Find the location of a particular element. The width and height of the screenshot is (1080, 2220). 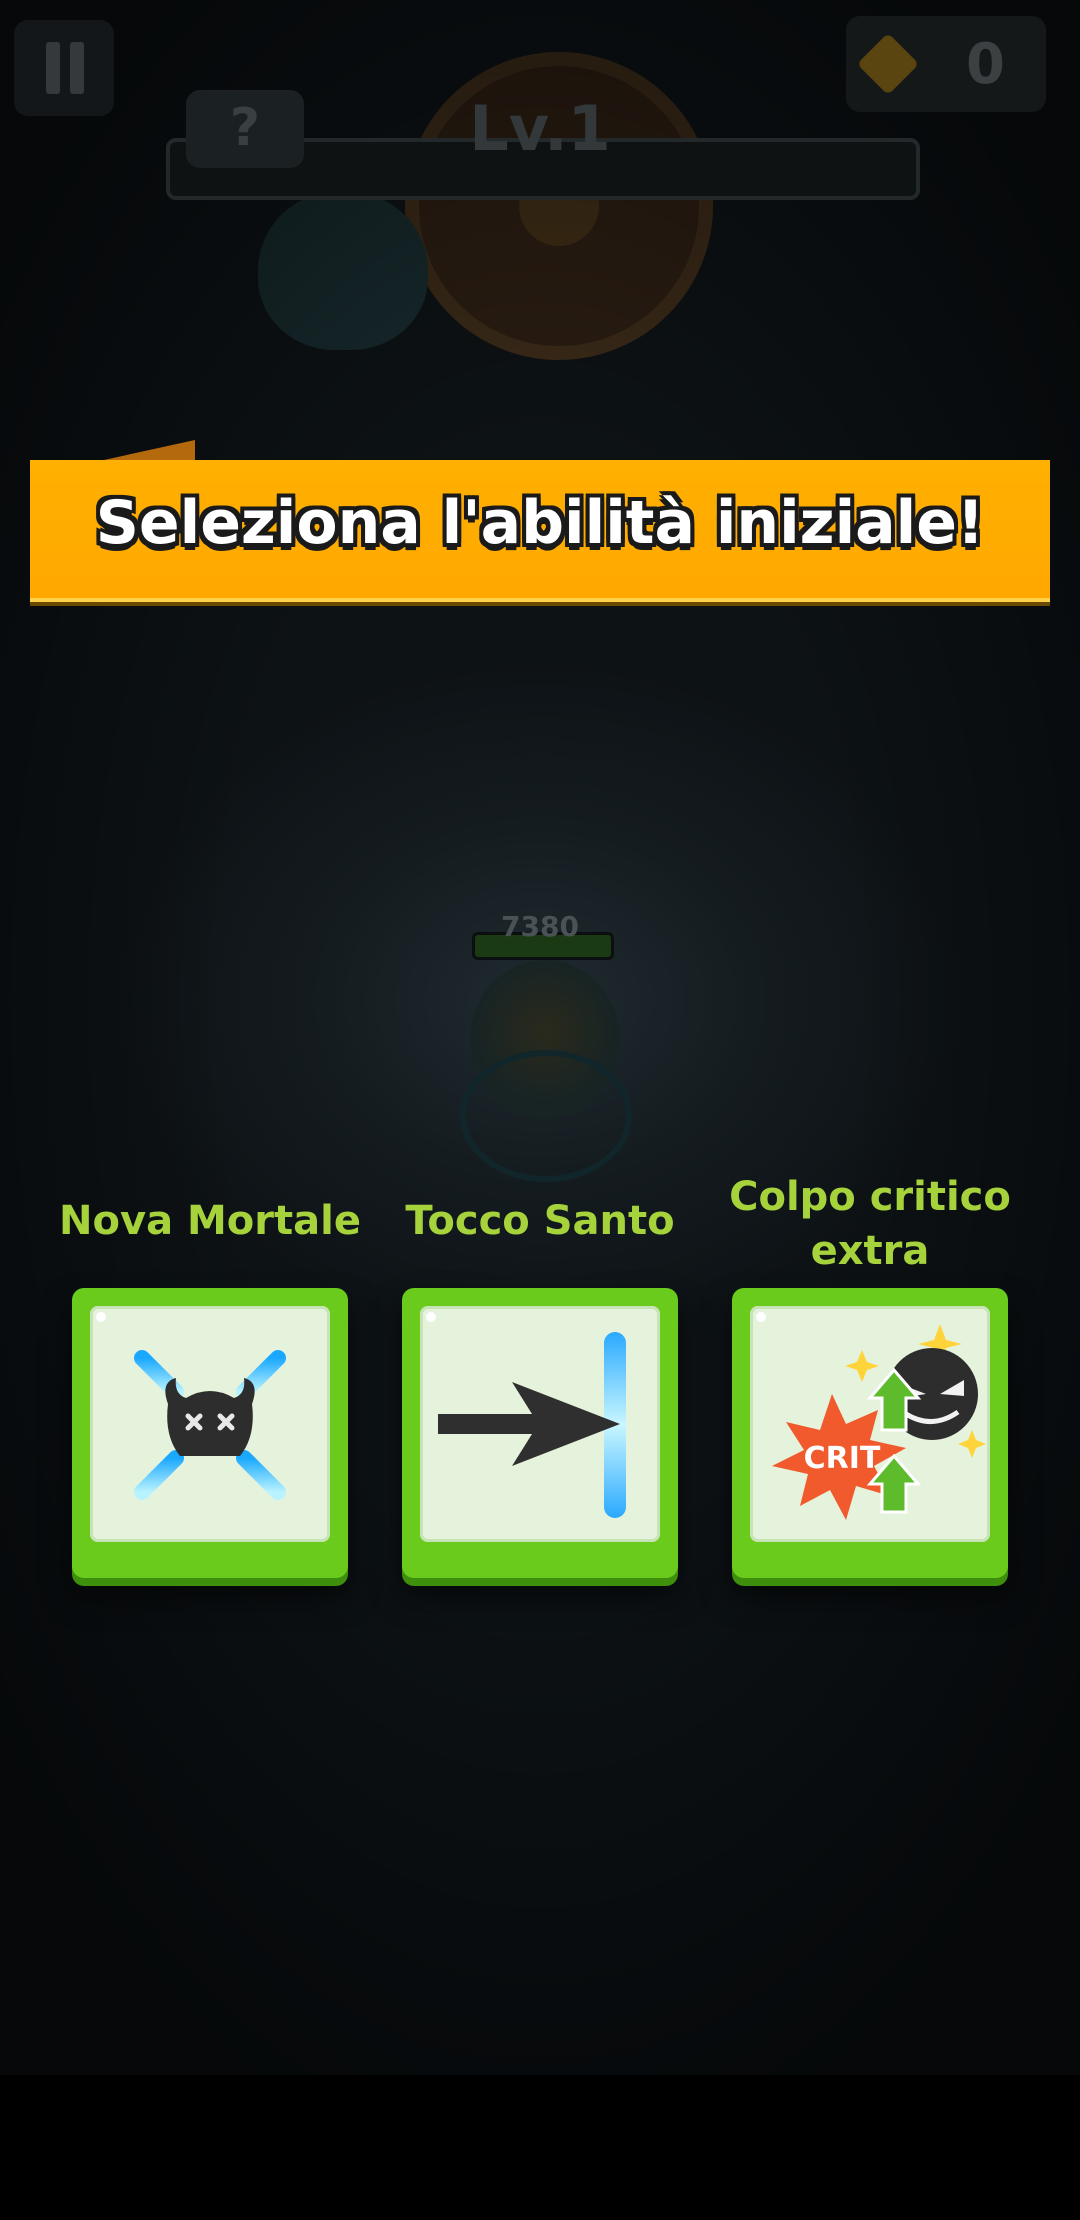

skill-card: CRIT is located at coordinates (870, 1433).